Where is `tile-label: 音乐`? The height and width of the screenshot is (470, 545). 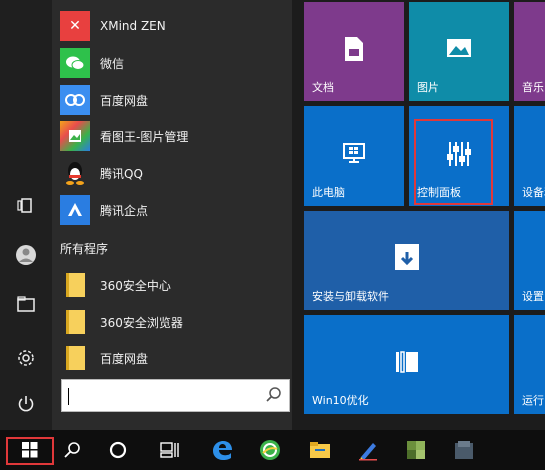 tile-label: 音乐 is located at coordinates (533, 87).